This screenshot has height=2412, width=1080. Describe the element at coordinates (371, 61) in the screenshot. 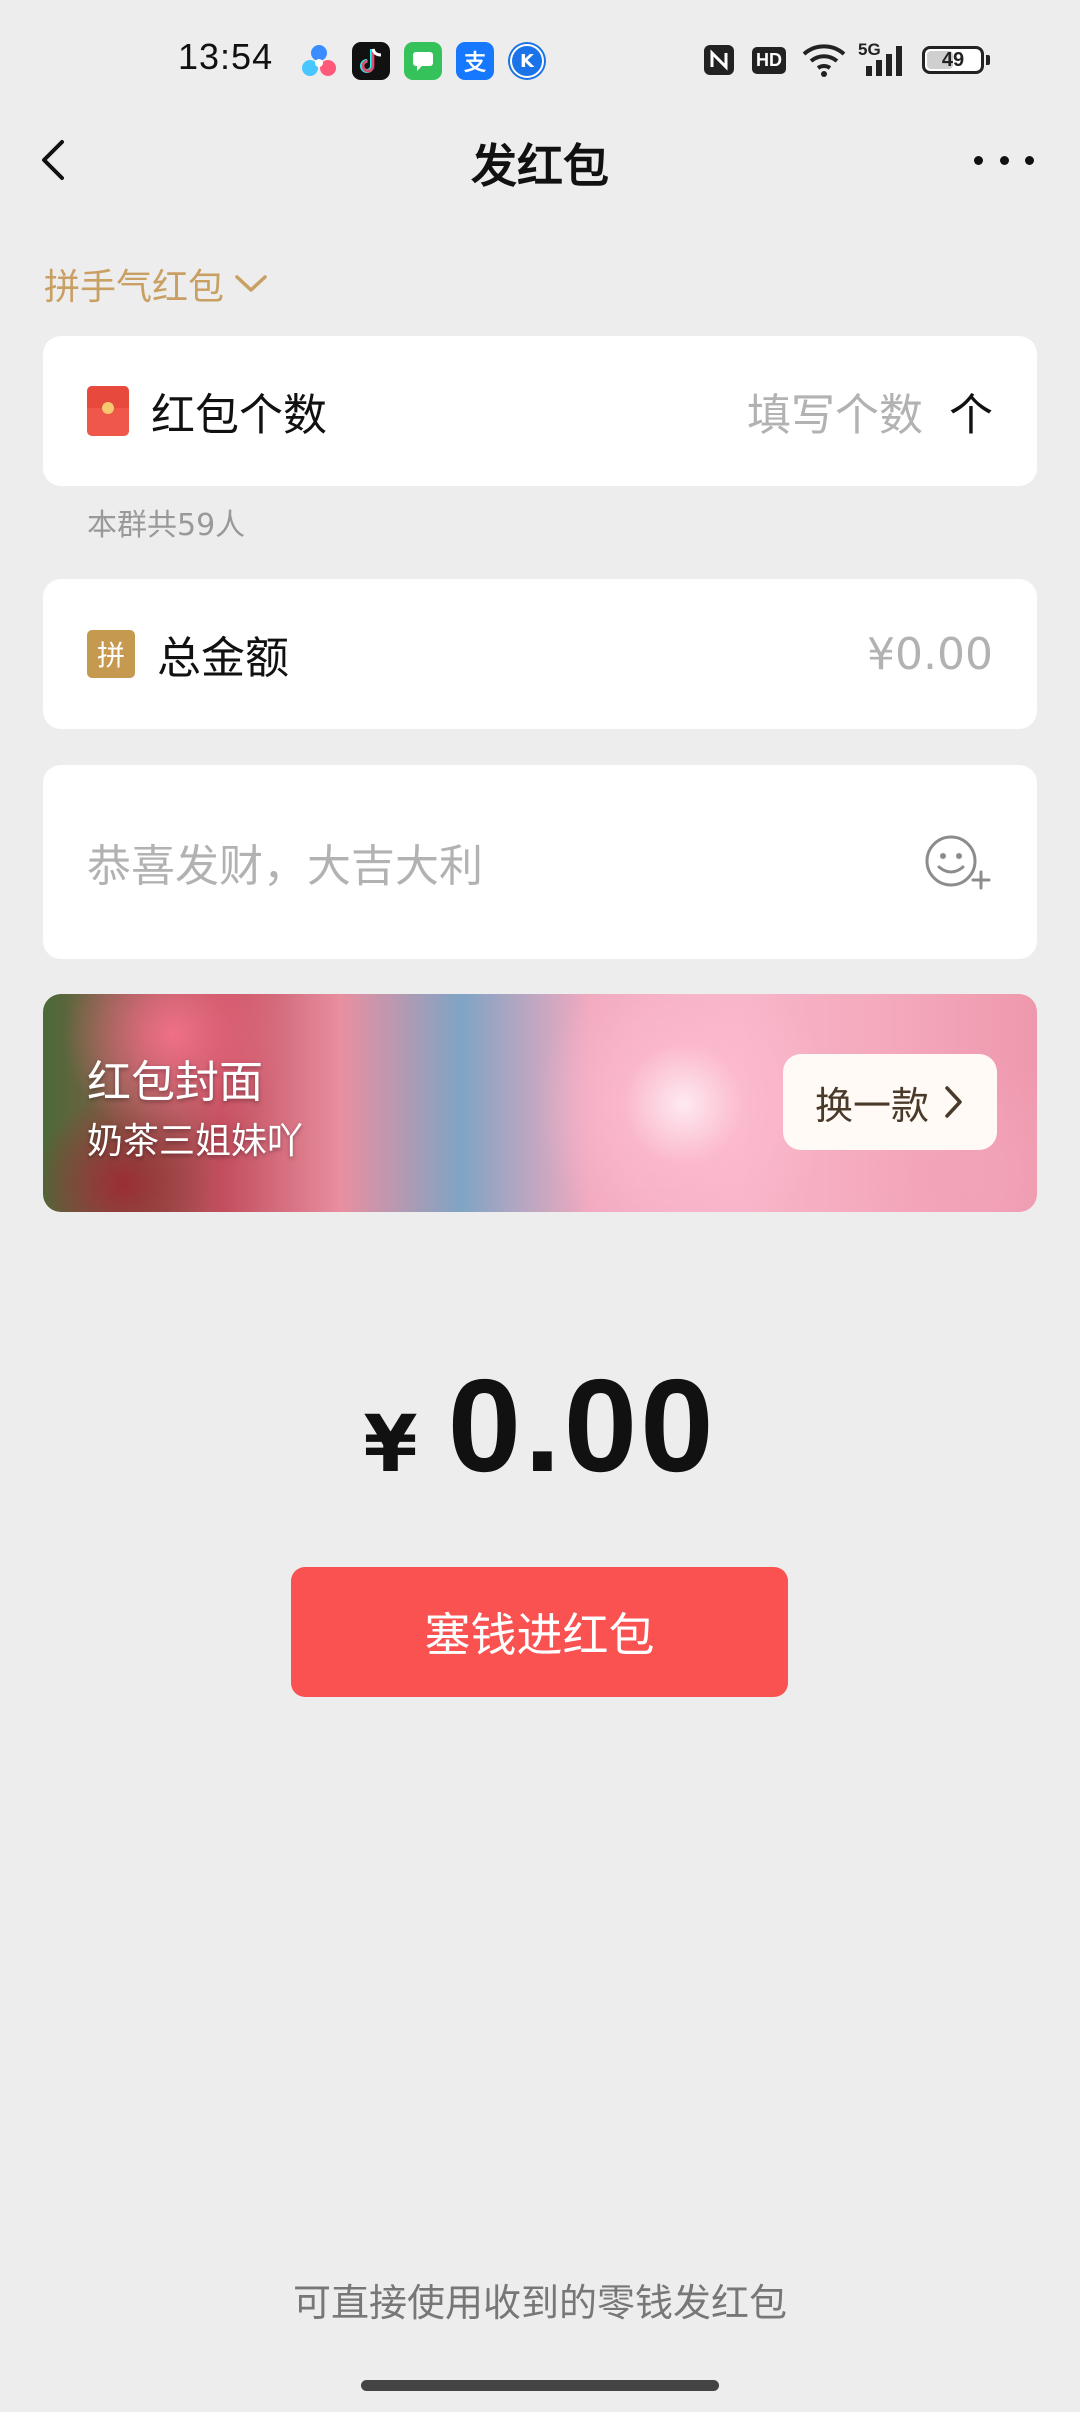

I see `tiktok-icon` at that location.